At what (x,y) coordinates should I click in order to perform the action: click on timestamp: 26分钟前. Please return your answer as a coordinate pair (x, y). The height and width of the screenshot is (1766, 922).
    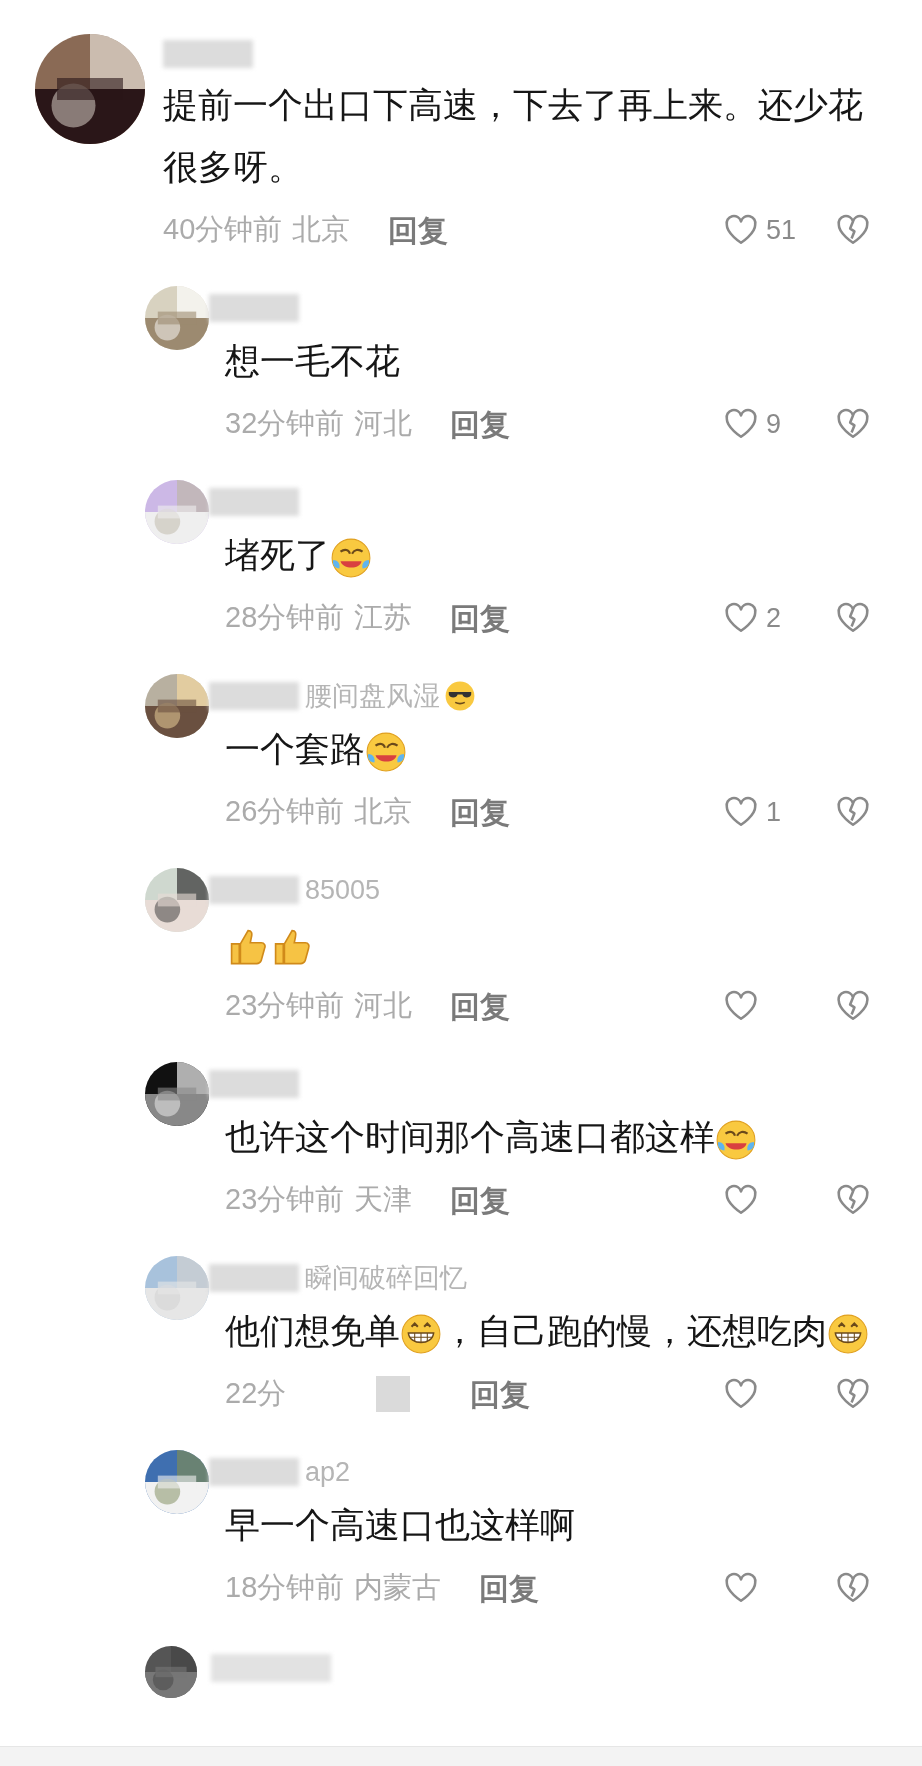
    Looking at the image, I should click on (285, 812).